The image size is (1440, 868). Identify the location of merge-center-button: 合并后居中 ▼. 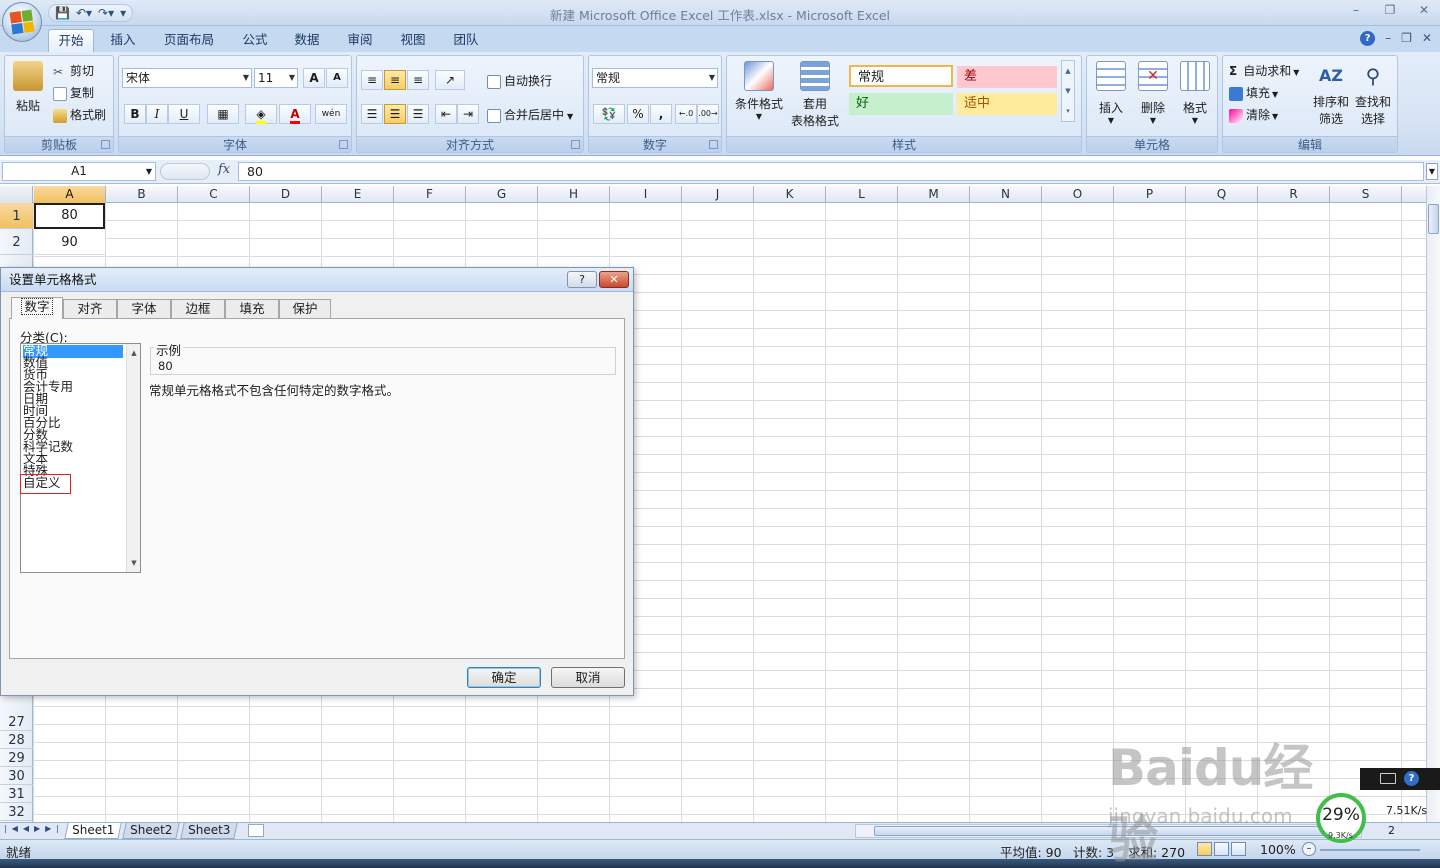
(530, 114).